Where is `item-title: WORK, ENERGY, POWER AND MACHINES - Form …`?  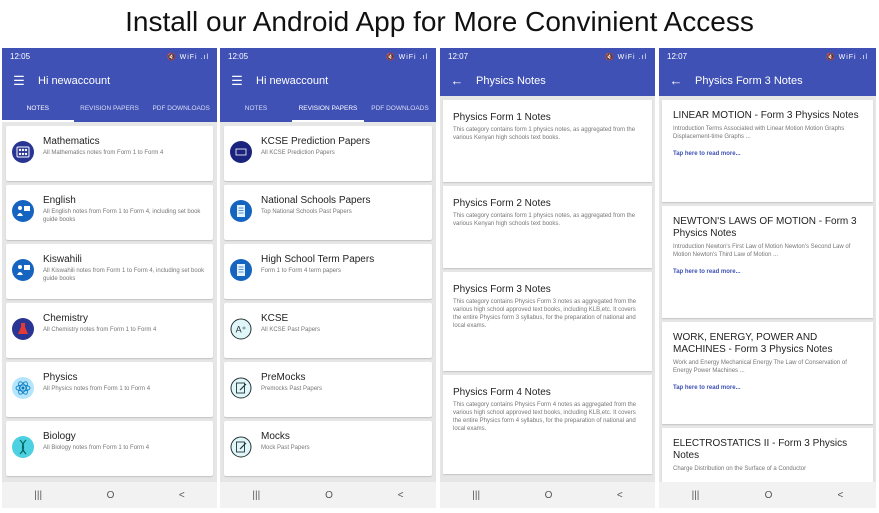
item-title: WORK, ENERGY, POWER AND MACHINES - Form … is located at coordinates (753, 343).